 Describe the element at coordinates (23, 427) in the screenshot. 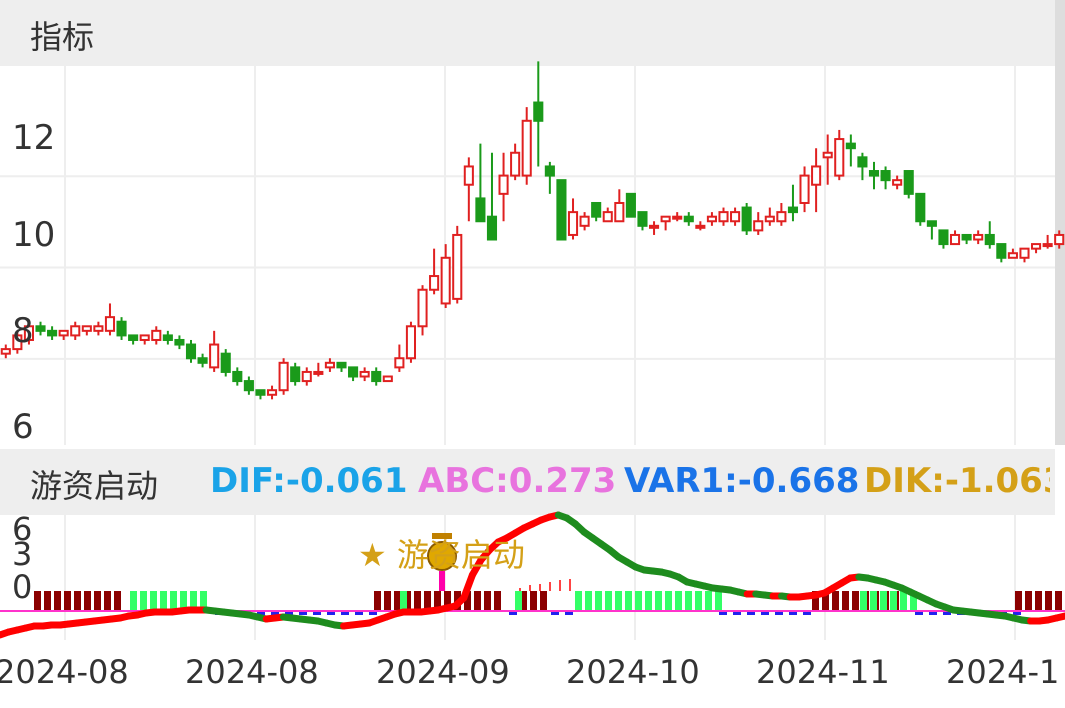

I see `y-tick-label: 6` at that location.